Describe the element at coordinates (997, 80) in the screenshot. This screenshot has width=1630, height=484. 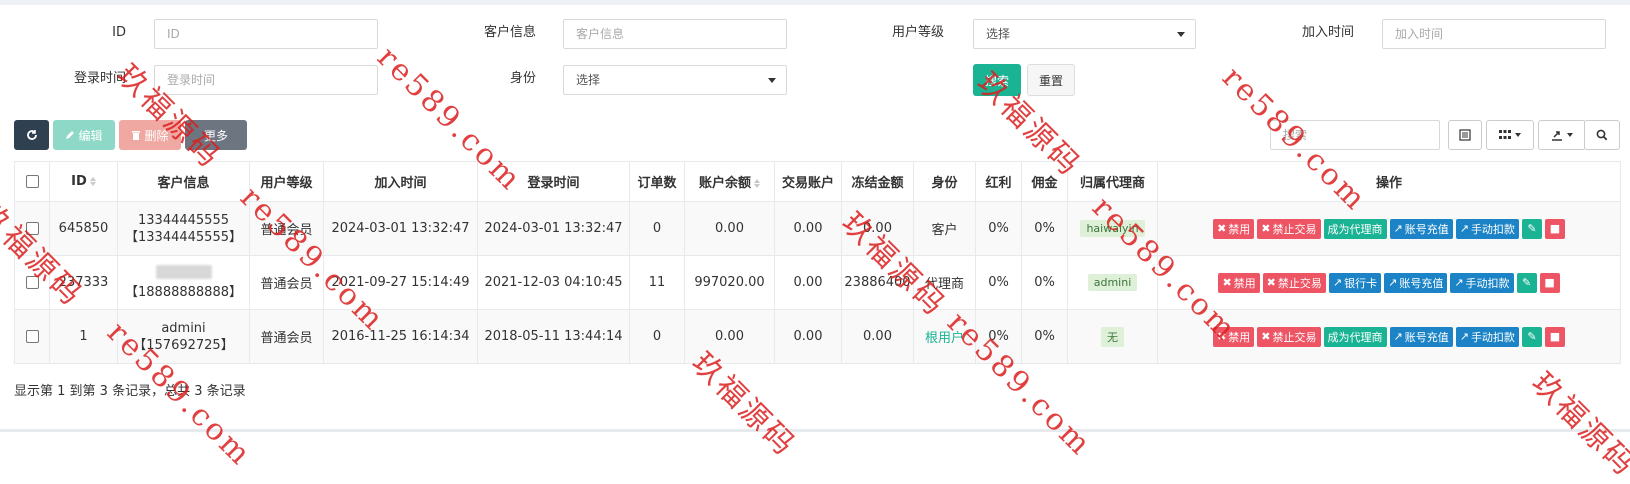
I see `search-button: 搜索` at that location.